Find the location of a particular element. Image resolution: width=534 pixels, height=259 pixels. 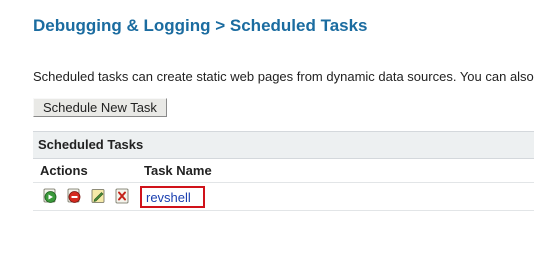

panel-header: Scheduled Tasks is located at coordinates (283, 145).